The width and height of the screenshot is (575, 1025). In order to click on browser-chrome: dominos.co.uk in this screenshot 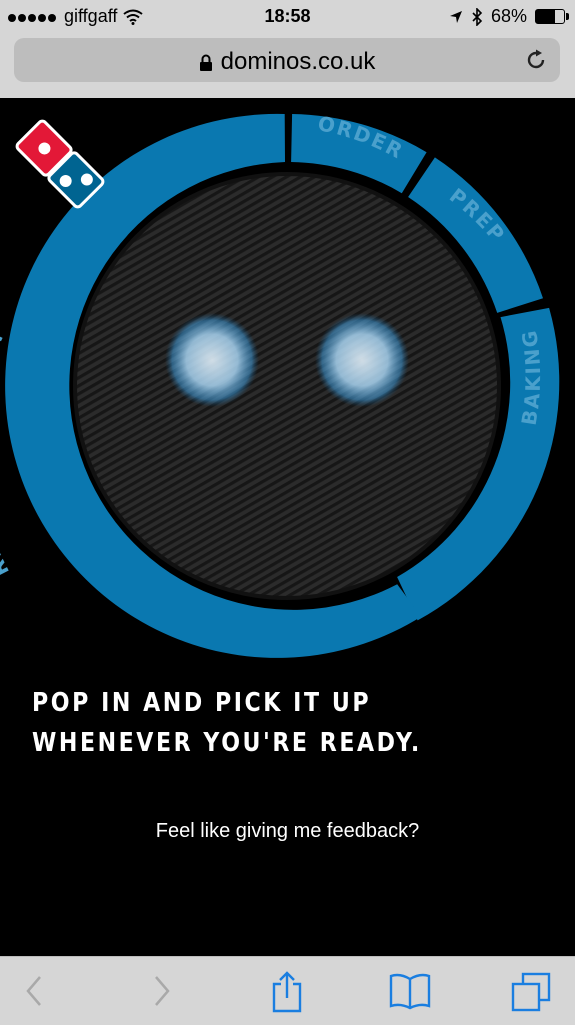, I will do `click(287, 66)`.